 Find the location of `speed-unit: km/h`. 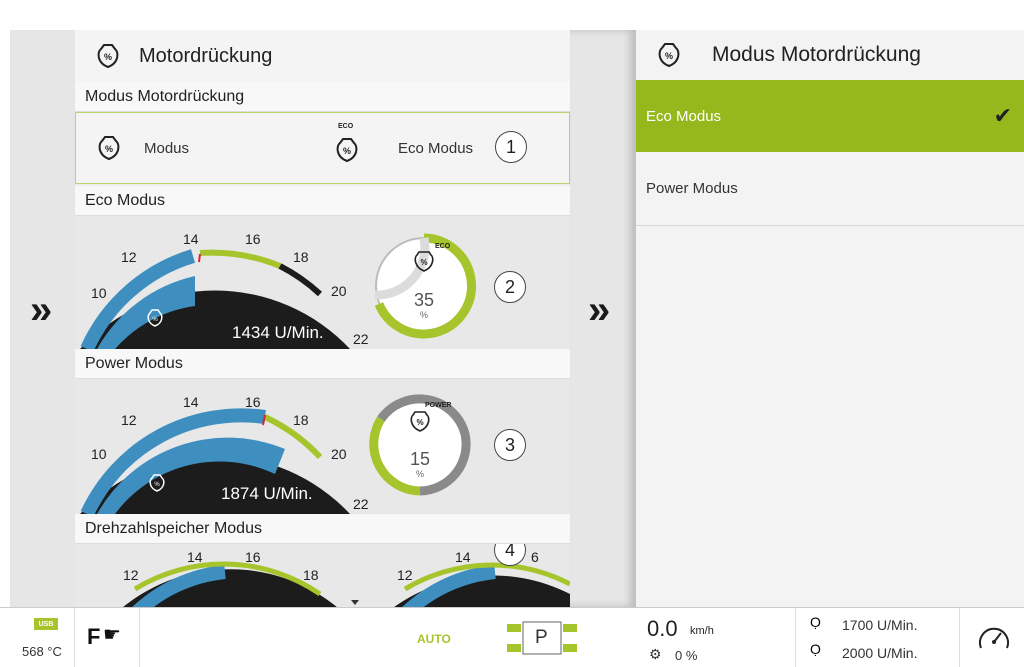

speed-unit: km/h is located at coordinates (702, 631).